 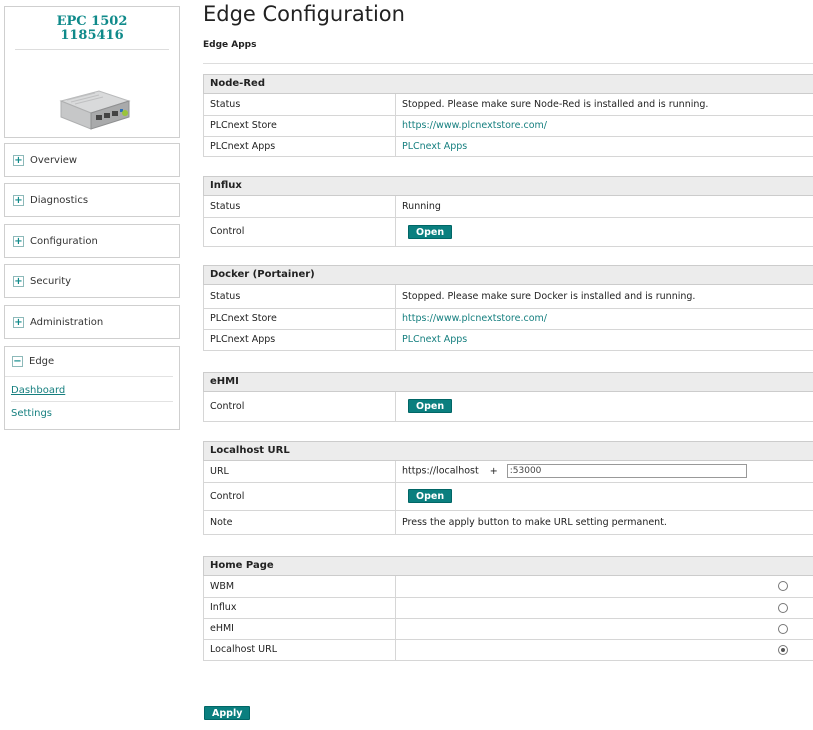 What do you see at coordinates (508, 63) in the screenshot?
I see `page-divider` at bounding box center [508, 63].